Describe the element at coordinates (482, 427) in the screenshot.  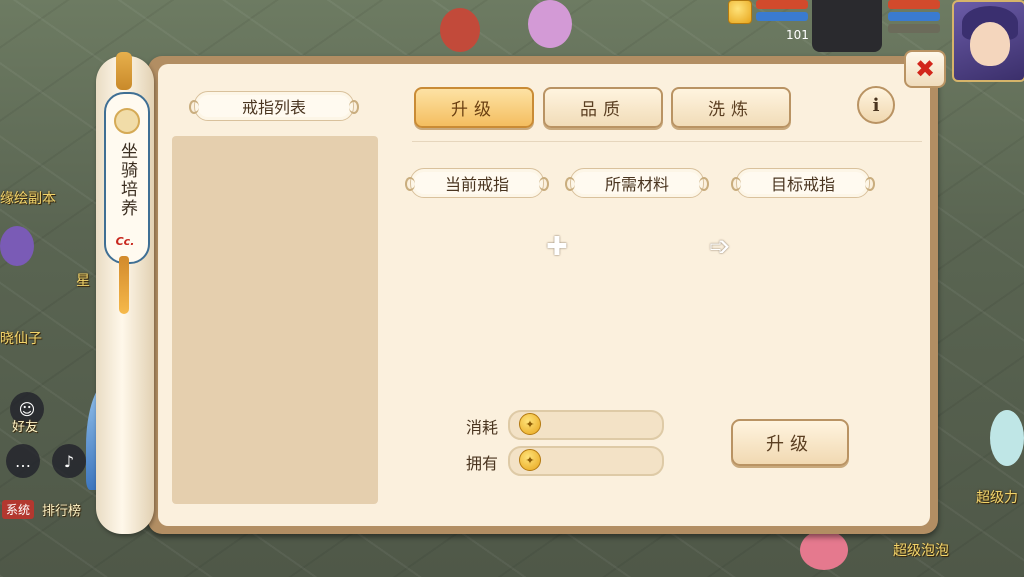
I see `consume-label: 消耗` at that location.